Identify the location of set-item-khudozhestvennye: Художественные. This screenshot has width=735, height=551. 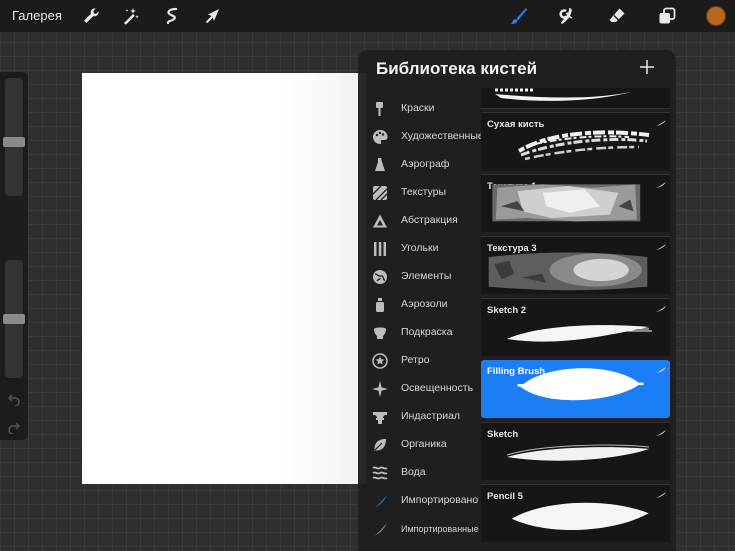
(421, 137).